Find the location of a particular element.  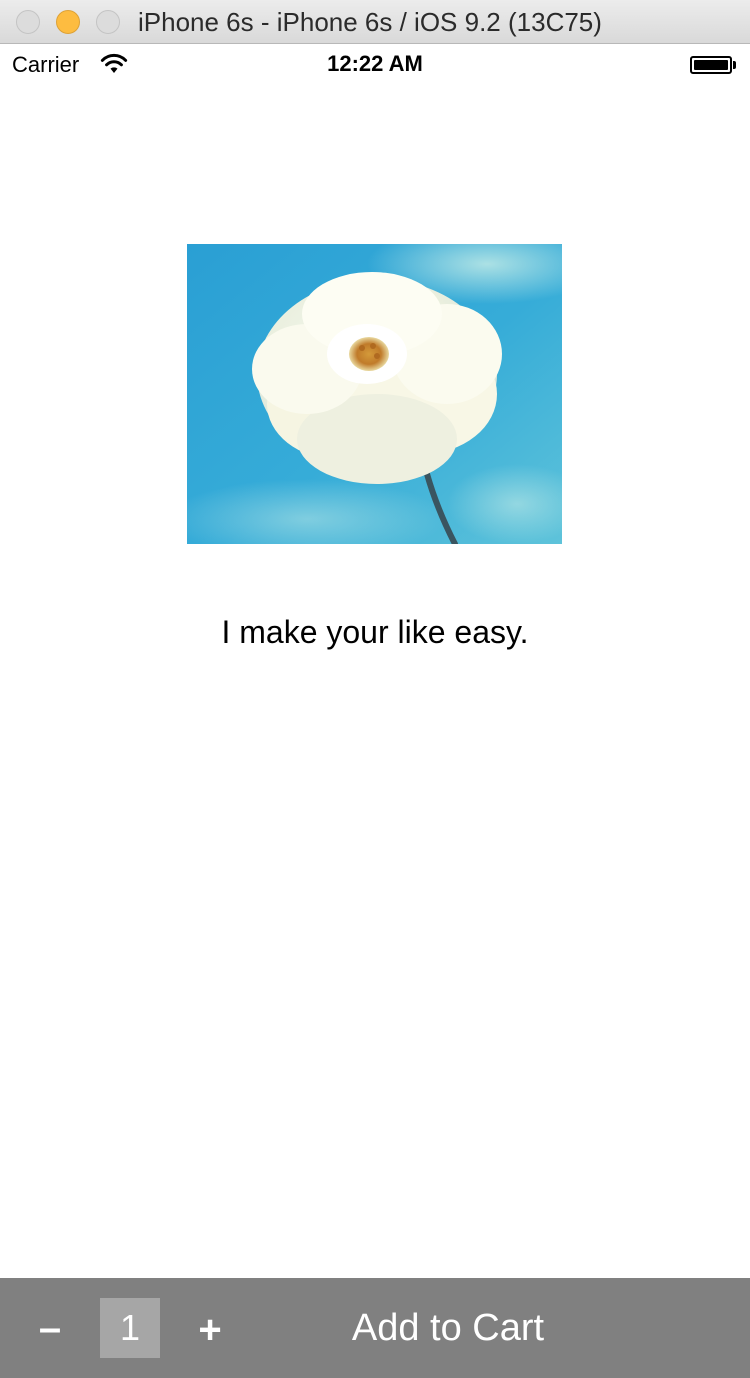

battery-tip is located at coordinates (734, 65).